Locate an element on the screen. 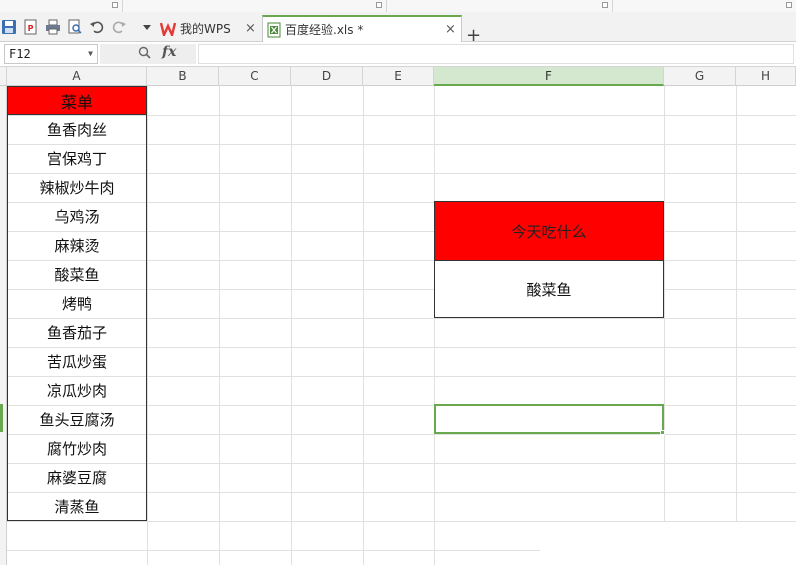 Image resolution: width=796 pixels, height=565 pixels. cell-reference: F12 is located at coordinates (20, 54).